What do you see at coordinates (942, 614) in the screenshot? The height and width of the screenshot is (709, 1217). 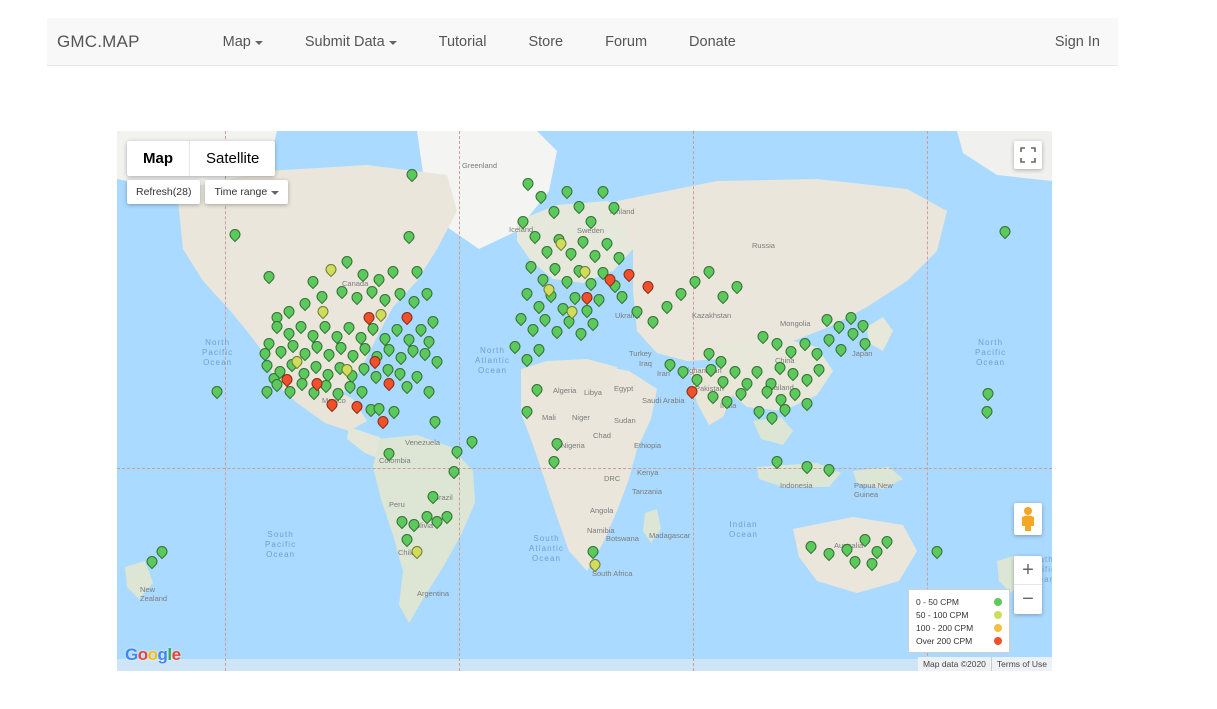 I see `legend-label: 50 - 100 CPM` at bounding box center [942, 614].